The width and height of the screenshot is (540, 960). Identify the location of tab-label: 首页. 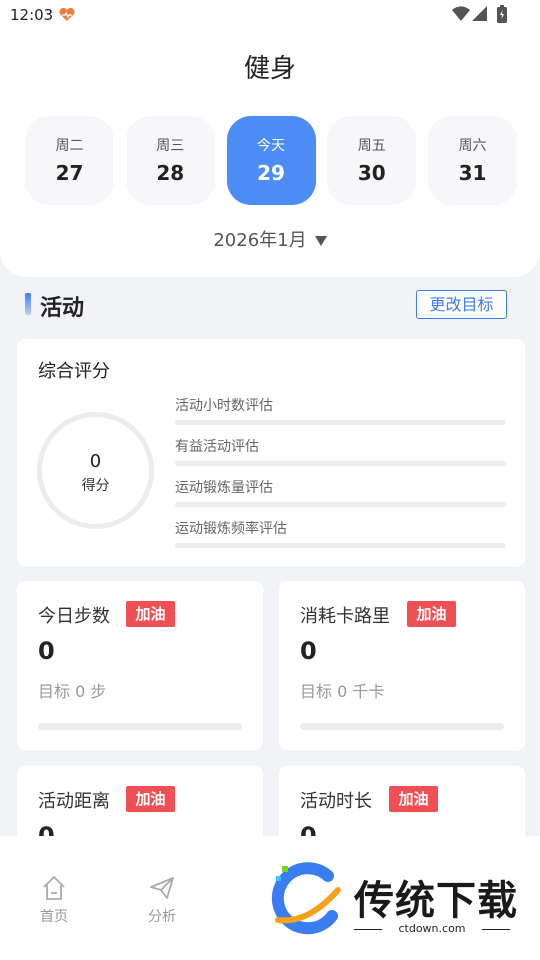
(54, 917).